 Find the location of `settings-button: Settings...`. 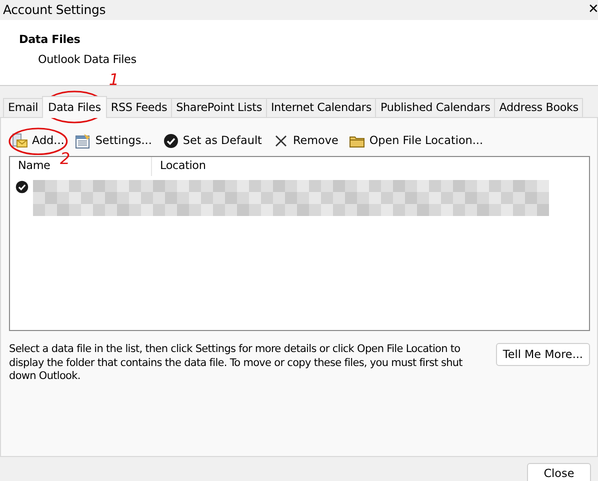

settings-button: Settings... is located at coordinates (113, 141).